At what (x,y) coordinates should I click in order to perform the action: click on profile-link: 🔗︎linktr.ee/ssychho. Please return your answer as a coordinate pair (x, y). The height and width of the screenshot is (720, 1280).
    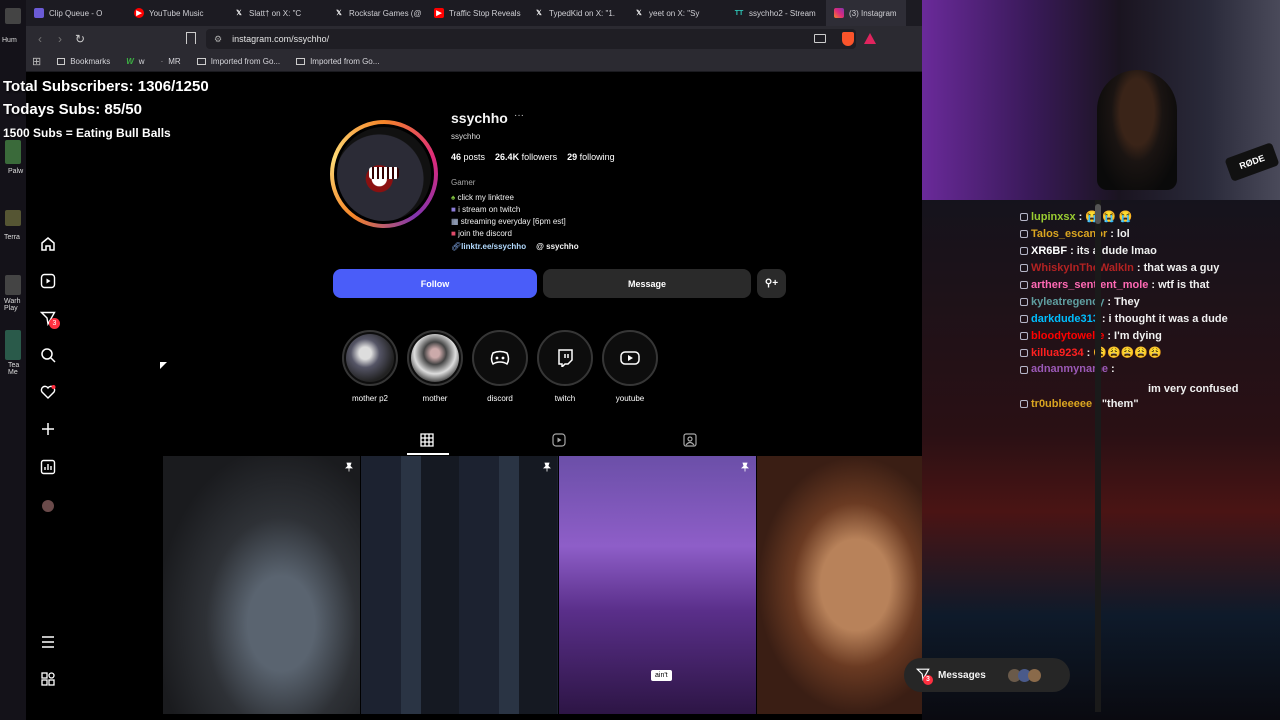
    Looking at the image, I should click on (488, 246).